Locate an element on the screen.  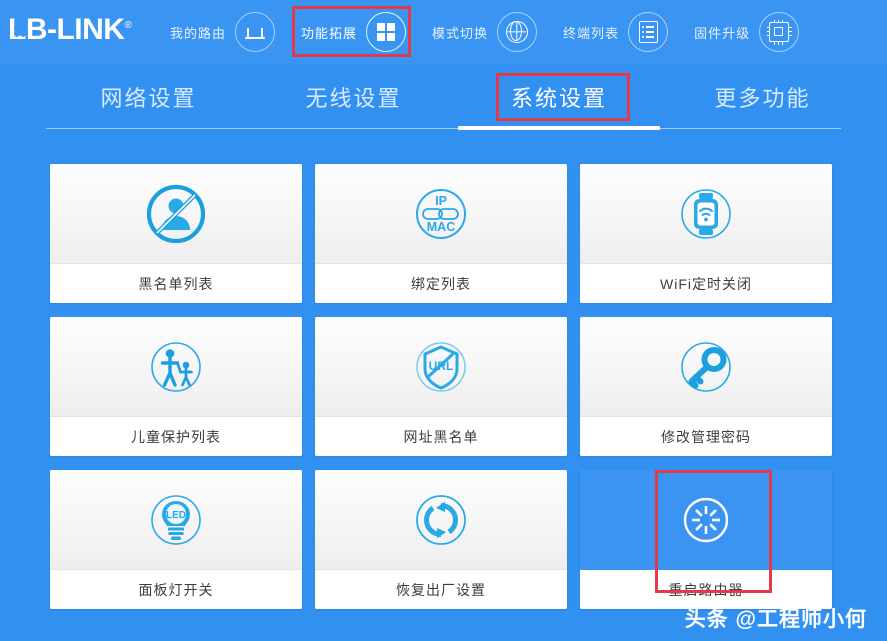
card-factory-reset-icon-area is located at coordinates (441, 520).